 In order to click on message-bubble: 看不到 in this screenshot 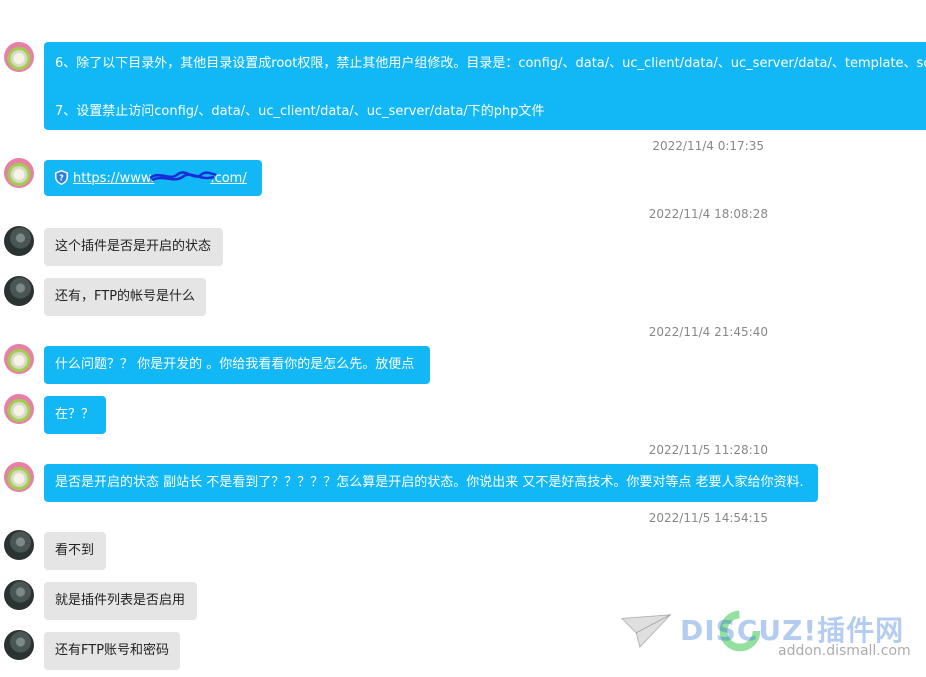, I will do `click(75, 551)`.